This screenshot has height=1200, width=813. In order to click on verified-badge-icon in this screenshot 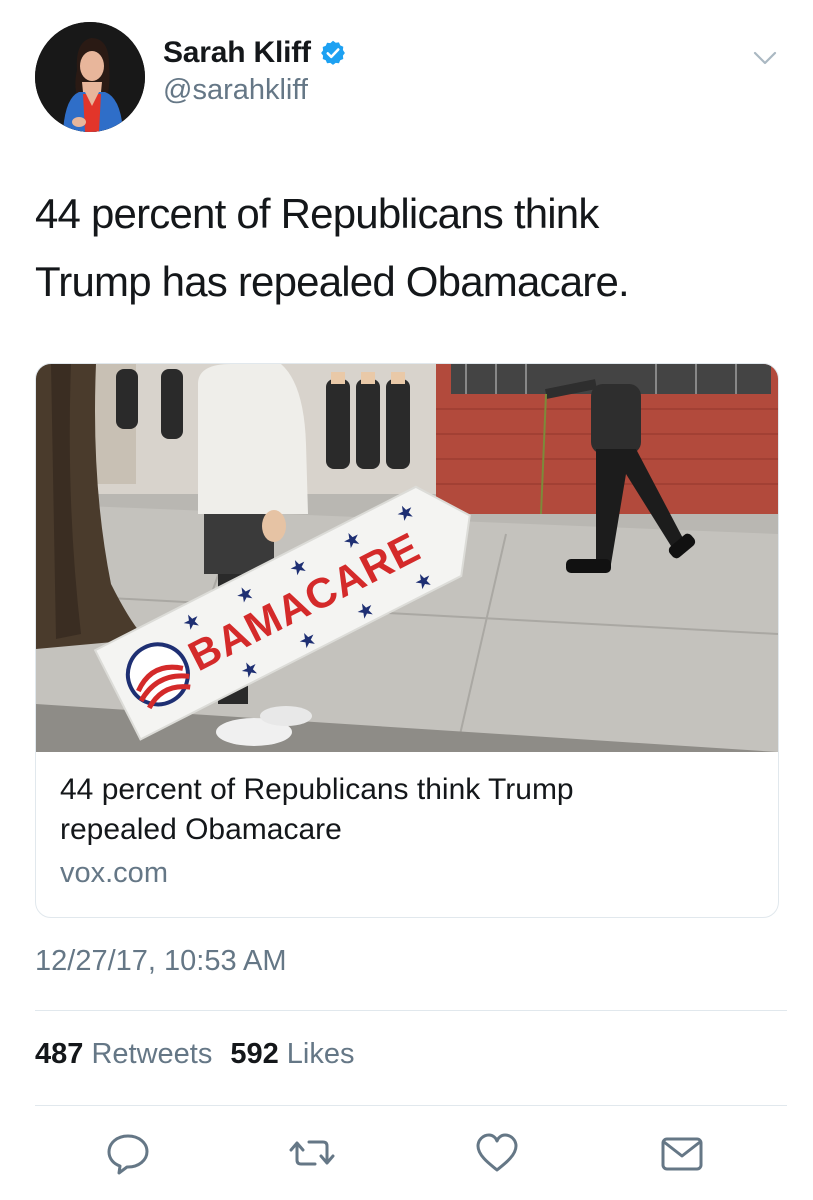, I will do `click(333, 53)`.